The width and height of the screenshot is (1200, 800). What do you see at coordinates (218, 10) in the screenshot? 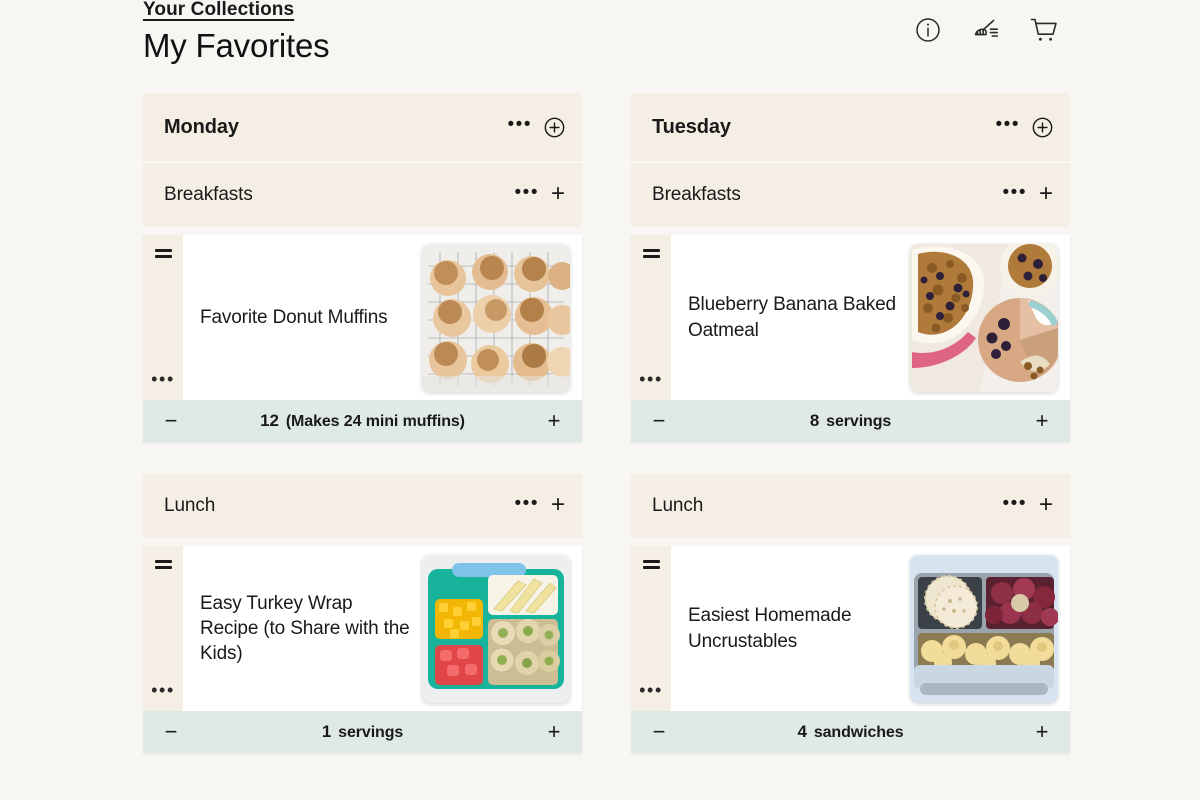
I see `breadcrumb-your-collections: Your Collections` at bounding box center [218, 10].